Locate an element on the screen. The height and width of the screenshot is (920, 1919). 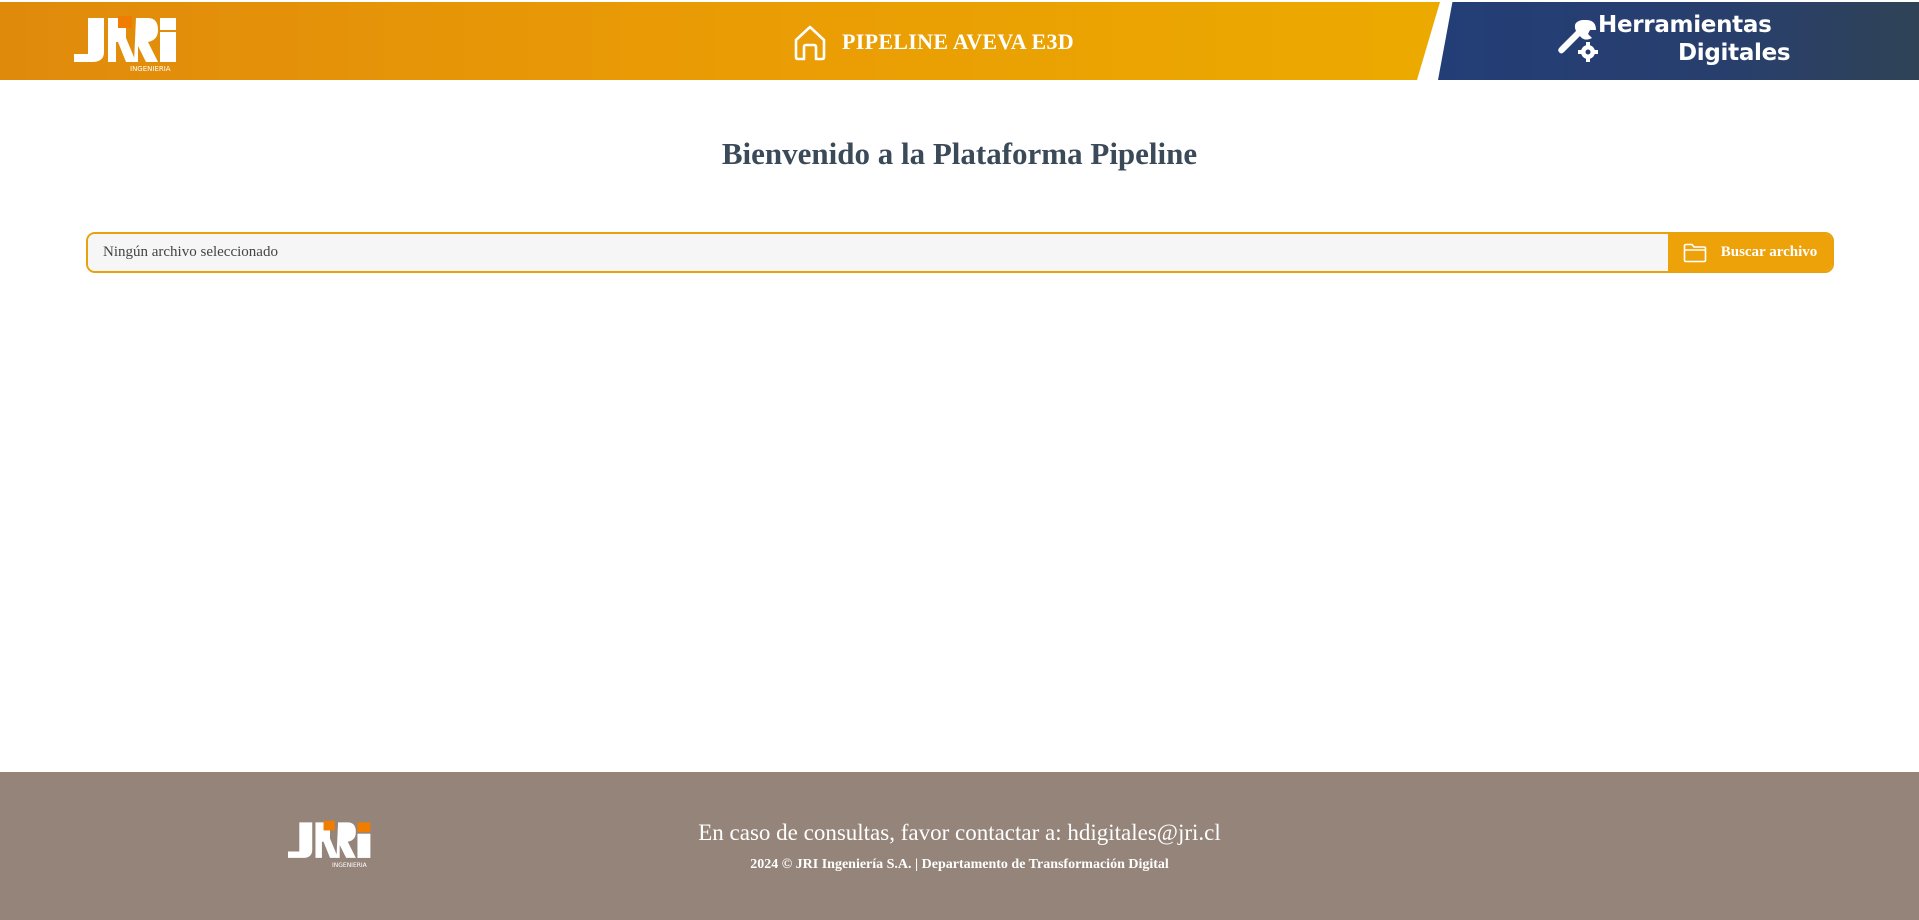
header-title: PIPELINE AVEVA E3D is located at coordinates (958, 41).